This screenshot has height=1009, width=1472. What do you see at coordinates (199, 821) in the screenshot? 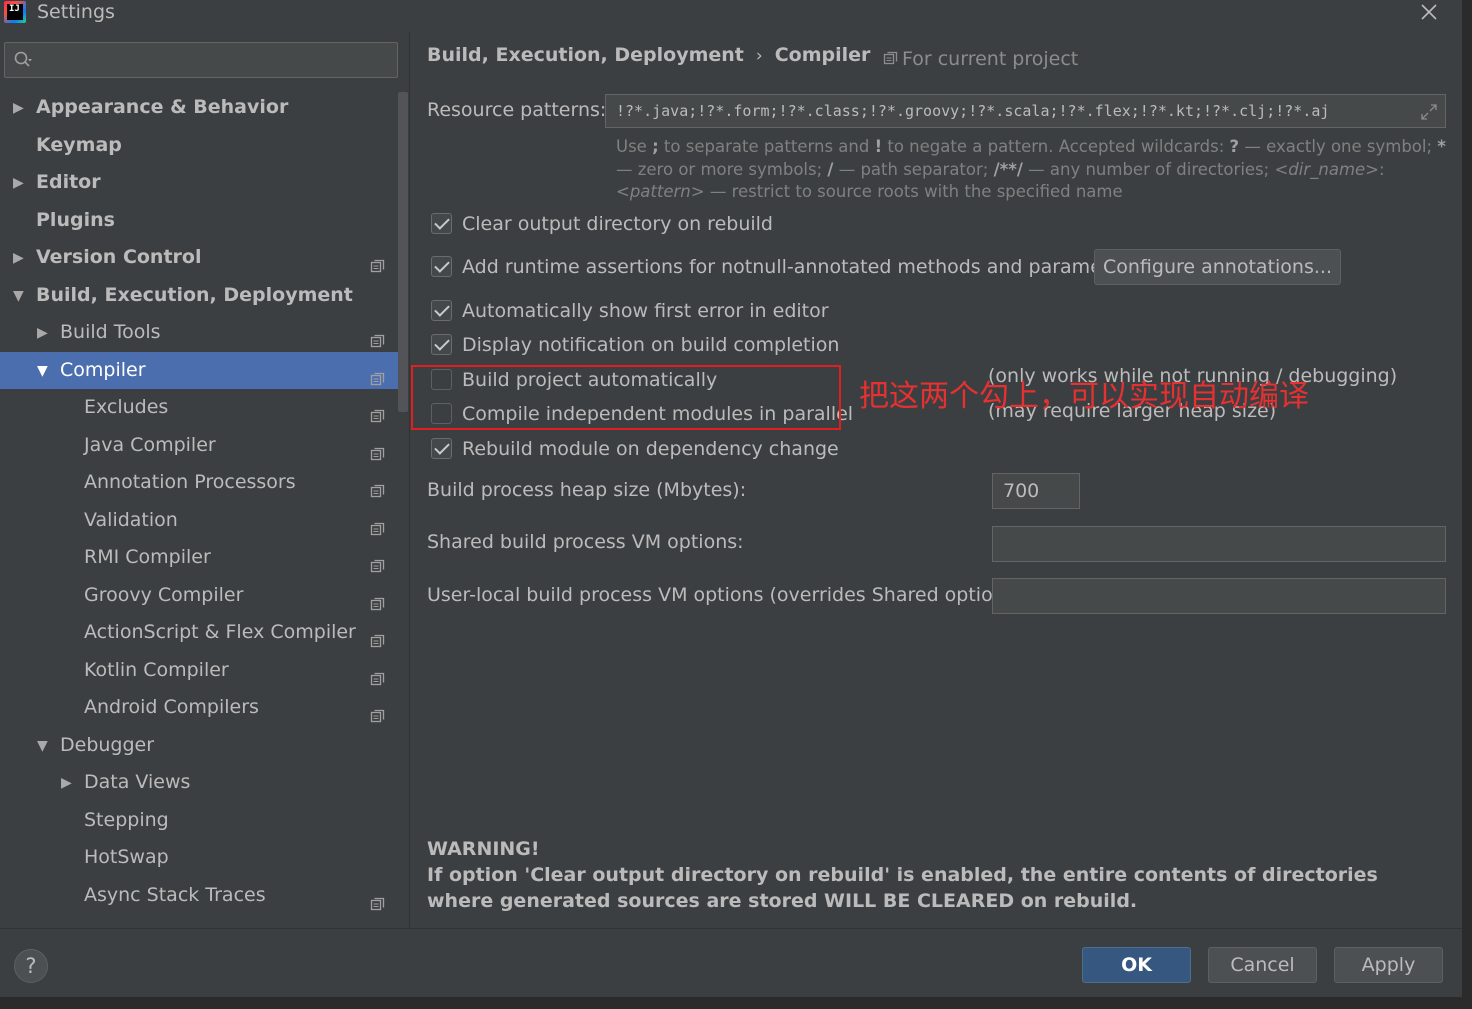
I see `sidebar-item-stepping: Stepping` at bounding box center [199, 821].